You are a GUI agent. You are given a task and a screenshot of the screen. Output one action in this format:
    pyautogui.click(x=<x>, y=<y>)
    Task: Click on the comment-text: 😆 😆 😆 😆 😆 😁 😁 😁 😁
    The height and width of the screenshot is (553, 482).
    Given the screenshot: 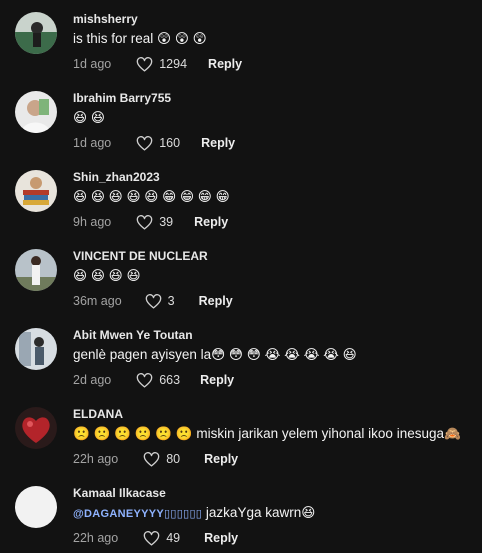 What is the action you would take?
    pyautogui.click(x=151, y=197)
    